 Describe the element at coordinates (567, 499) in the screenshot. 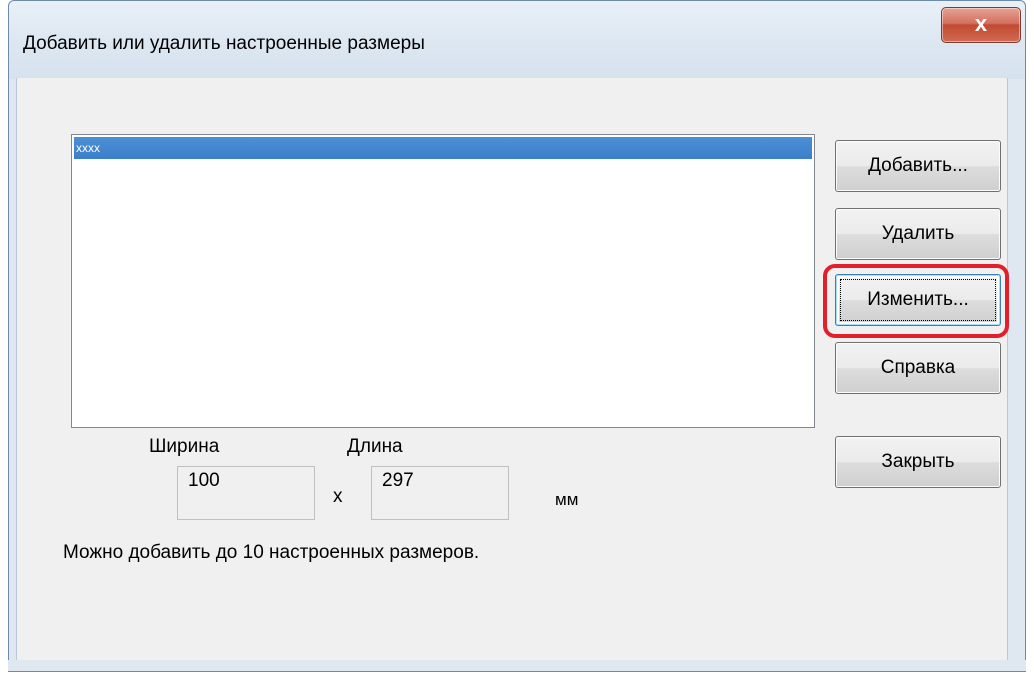

I see `unit-label: мм` at that location.